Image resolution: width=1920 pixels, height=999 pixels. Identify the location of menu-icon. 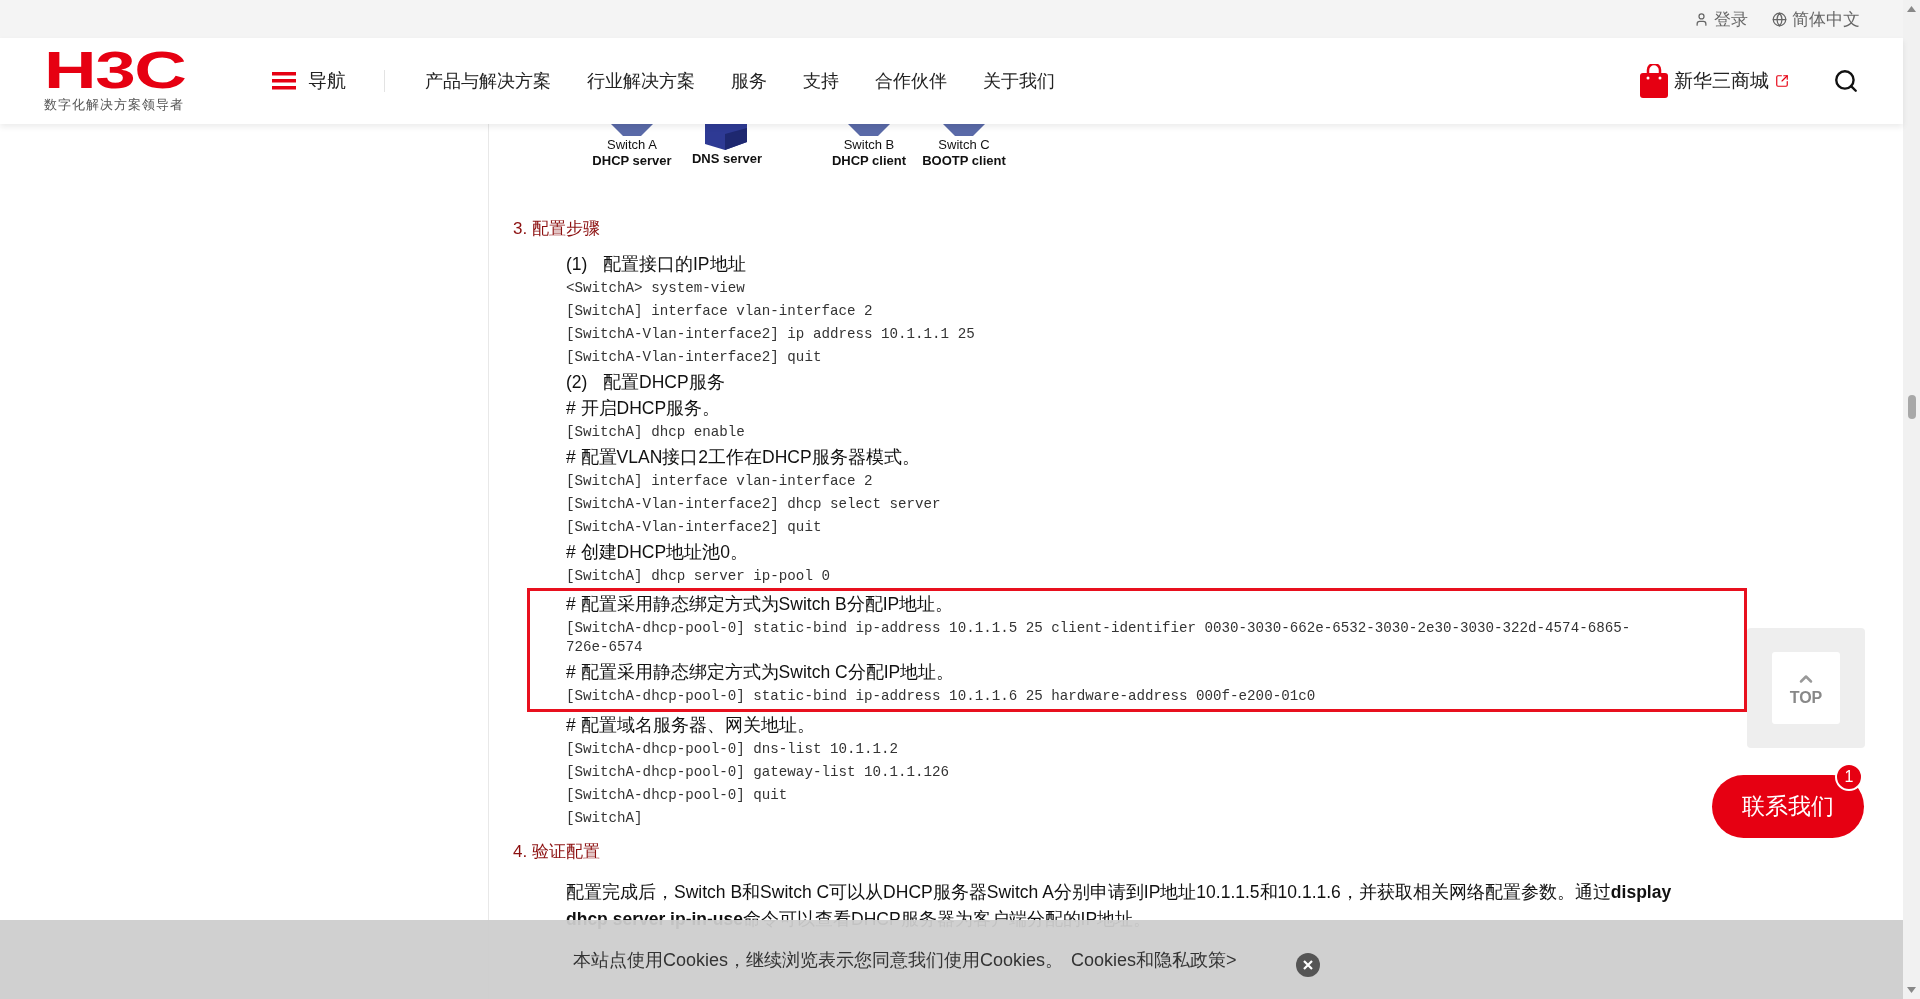
(284, 81).